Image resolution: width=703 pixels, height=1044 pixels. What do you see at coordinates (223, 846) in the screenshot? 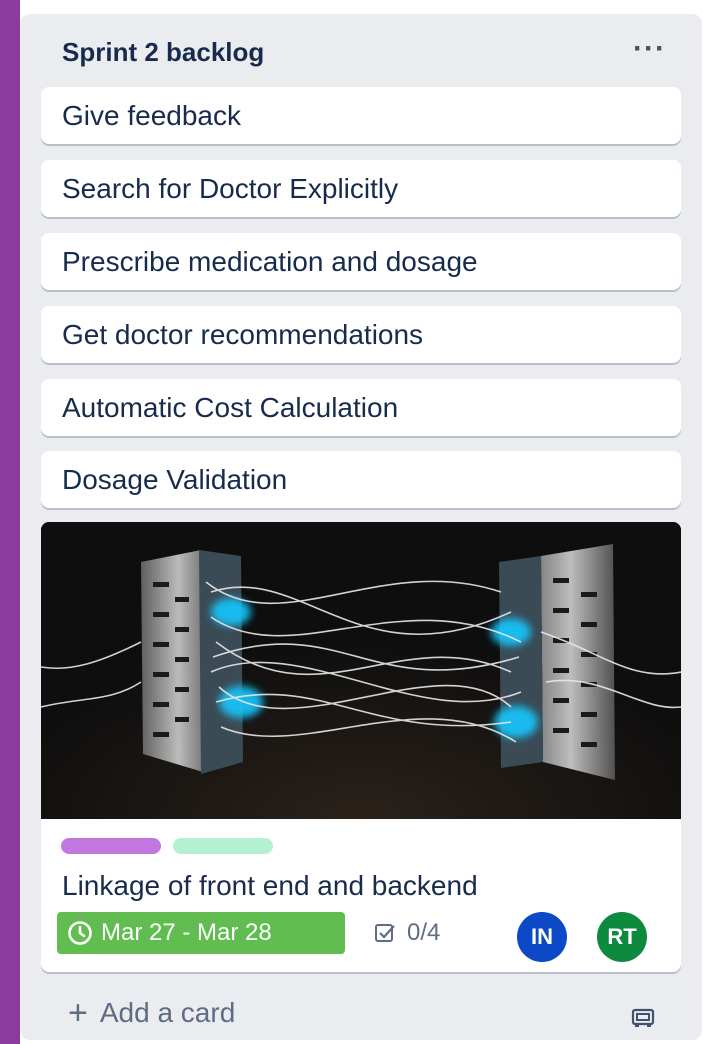
I see `label-green` at bounding box center [223, 846].